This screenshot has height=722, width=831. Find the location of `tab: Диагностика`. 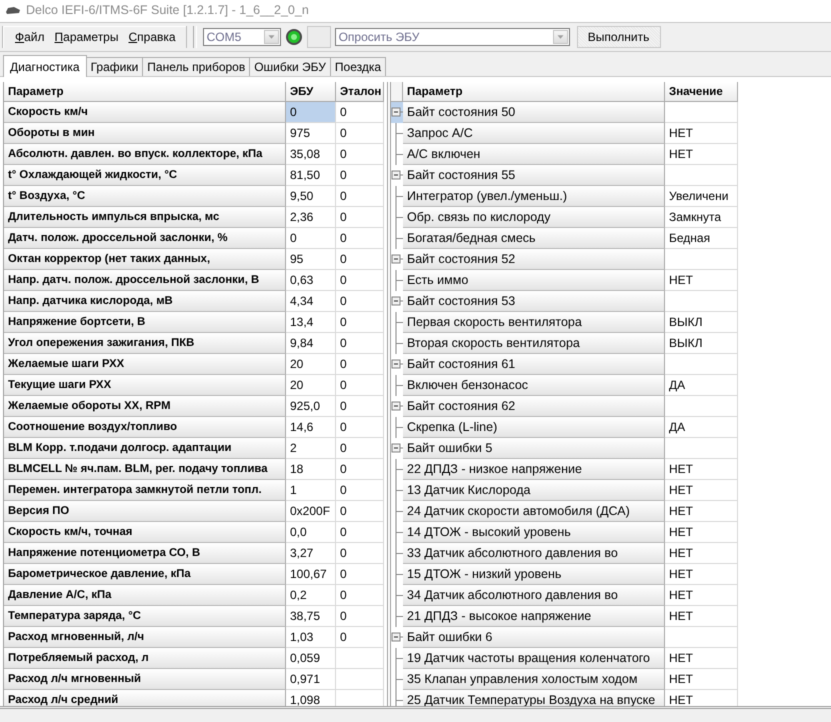

tab: Диагностика is located at coordinates (45, 66).